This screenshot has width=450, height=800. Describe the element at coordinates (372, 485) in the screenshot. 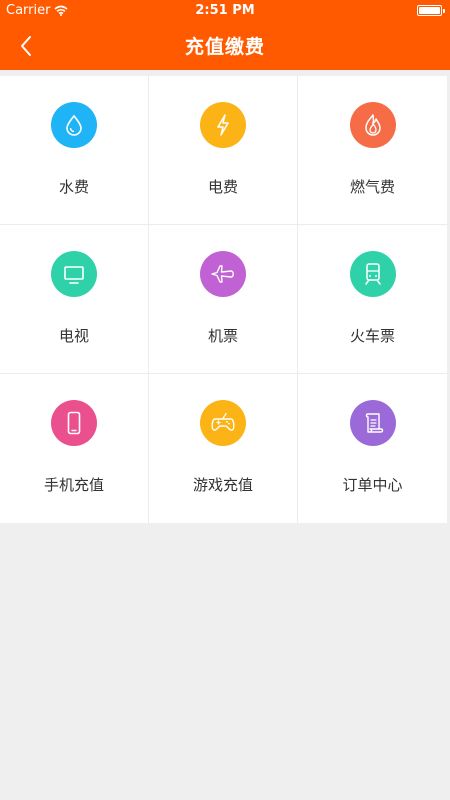

I see `service-label: 订单中心` at that location.